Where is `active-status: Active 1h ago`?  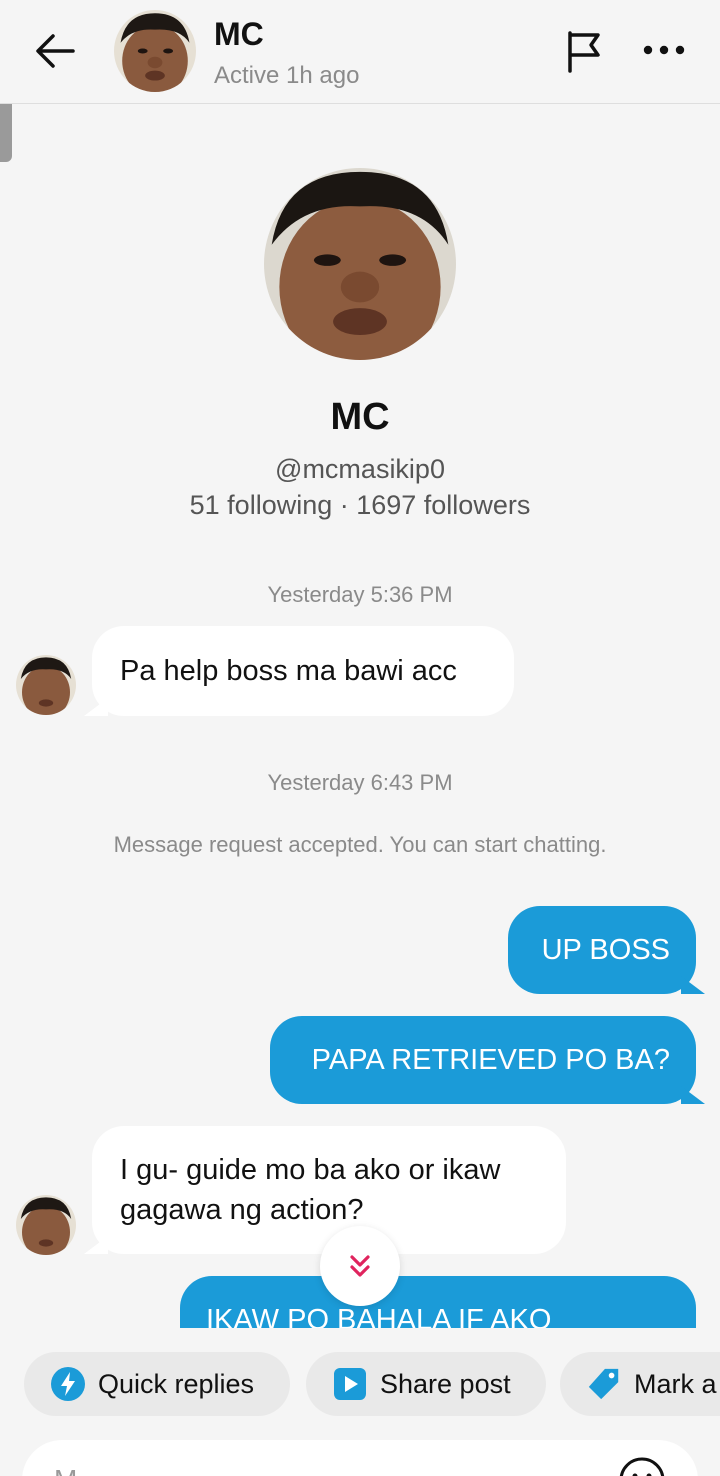
active-status: Active 1h ago is located at coordinates (287, 75).